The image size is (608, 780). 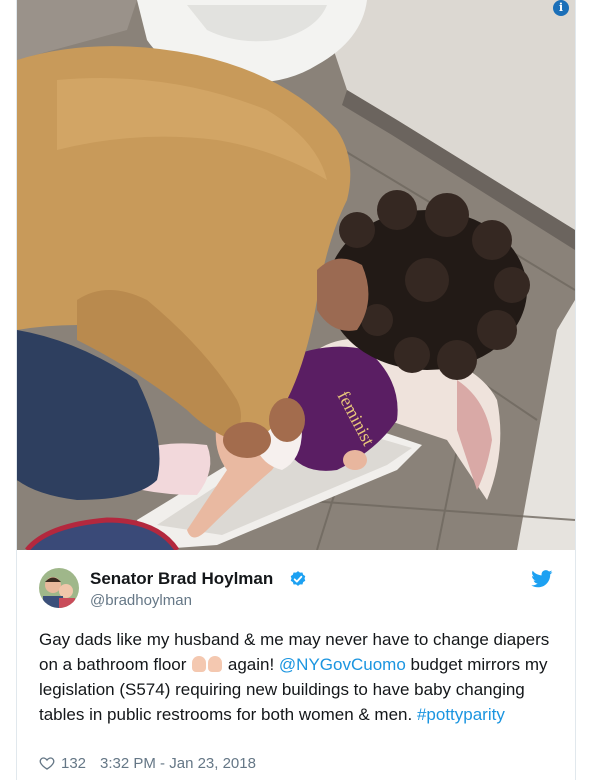 What do you see at coordinates (47, 763) in the screenshot?
I see `heart-icon` at bounding box center [47, 763].